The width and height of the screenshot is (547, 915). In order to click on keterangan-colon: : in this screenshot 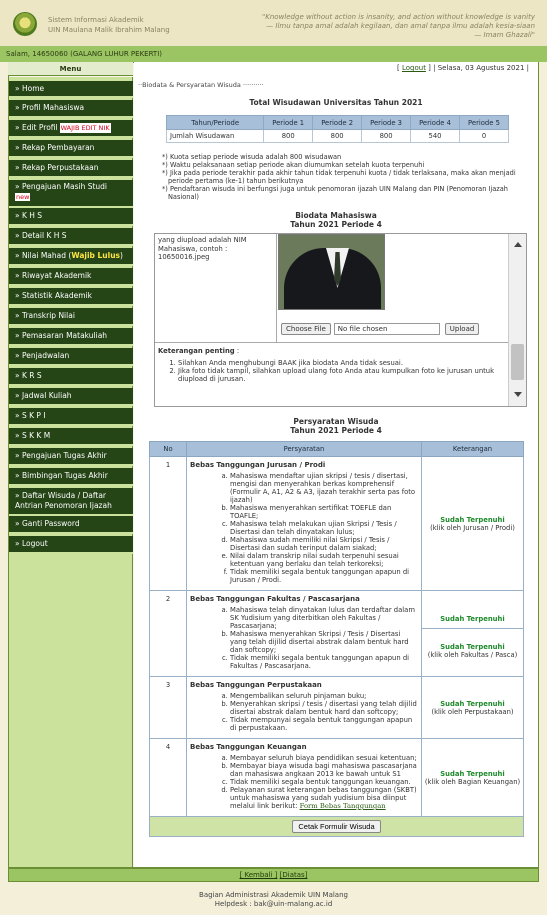, I will do `click(237, 351)`.